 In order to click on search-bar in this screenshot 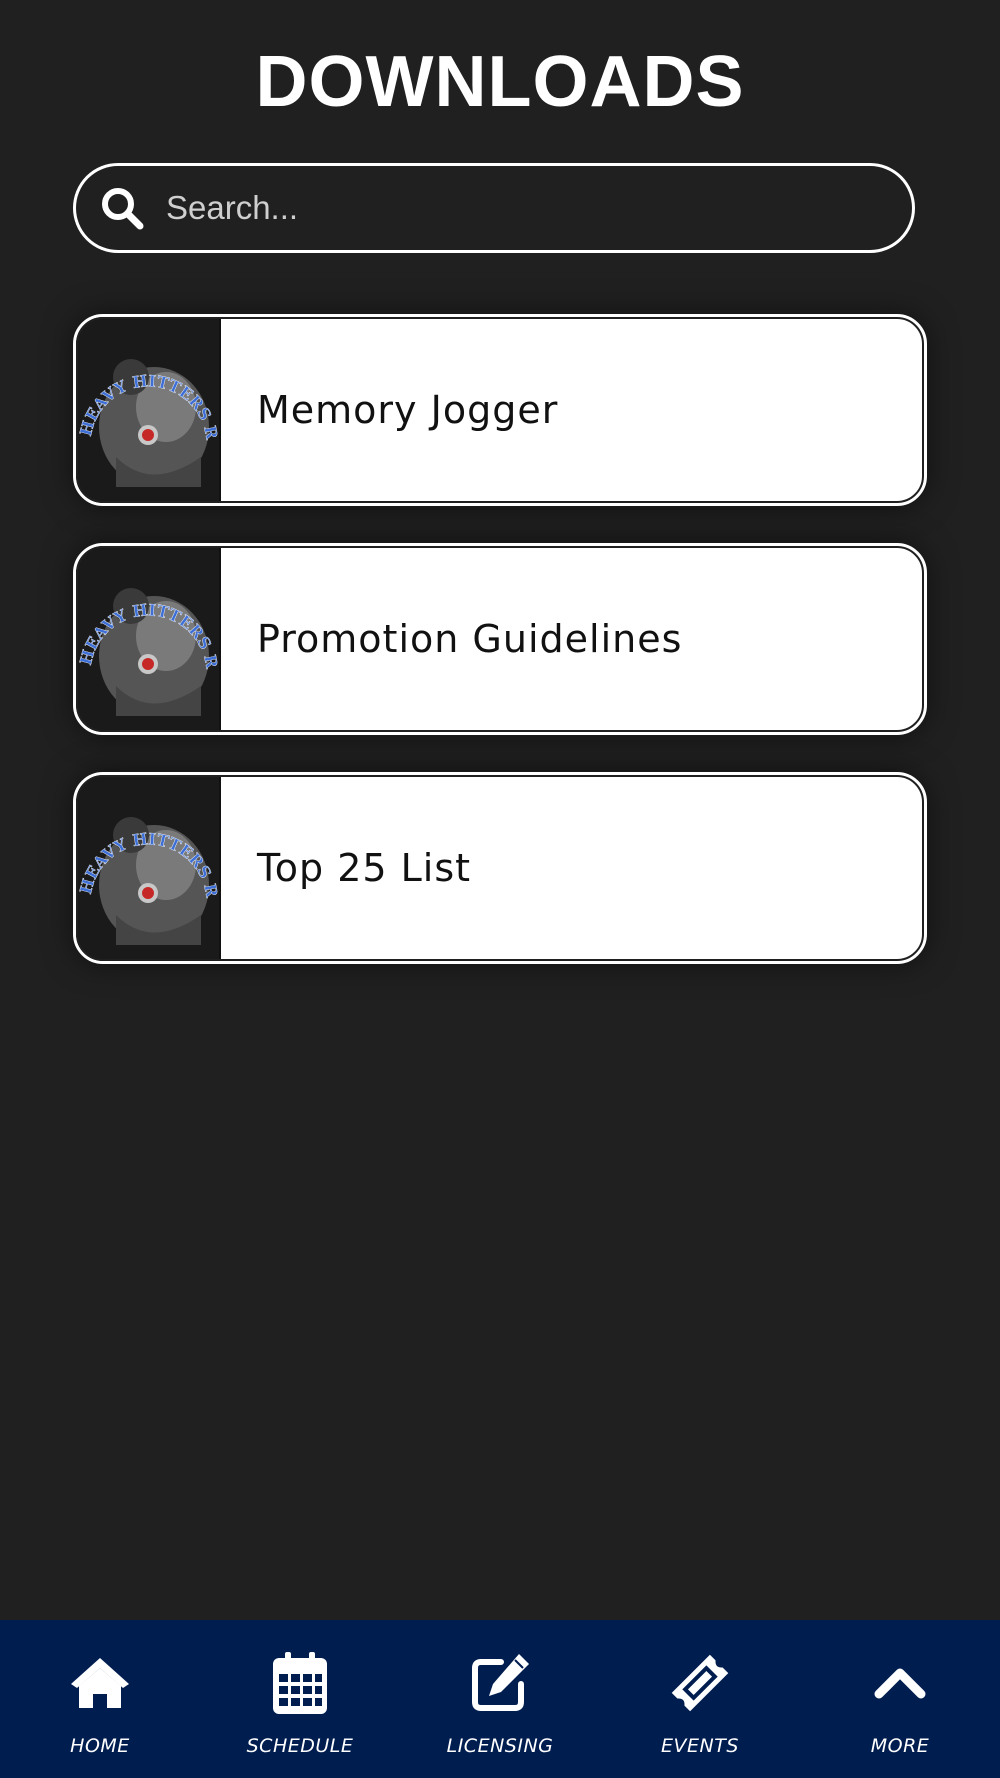, I will do `click(494, 208)`.